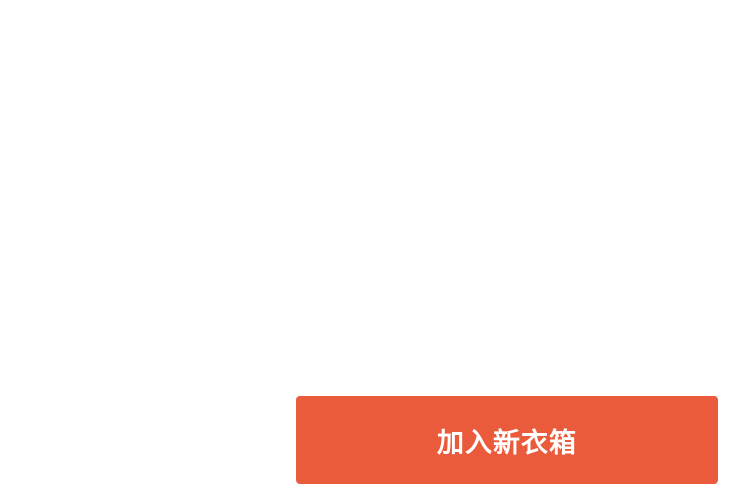 The height and width of the screenshot is (500, 750). I want to click on add-to-new-box-button: 加入新衣箱, so click(507, 440).